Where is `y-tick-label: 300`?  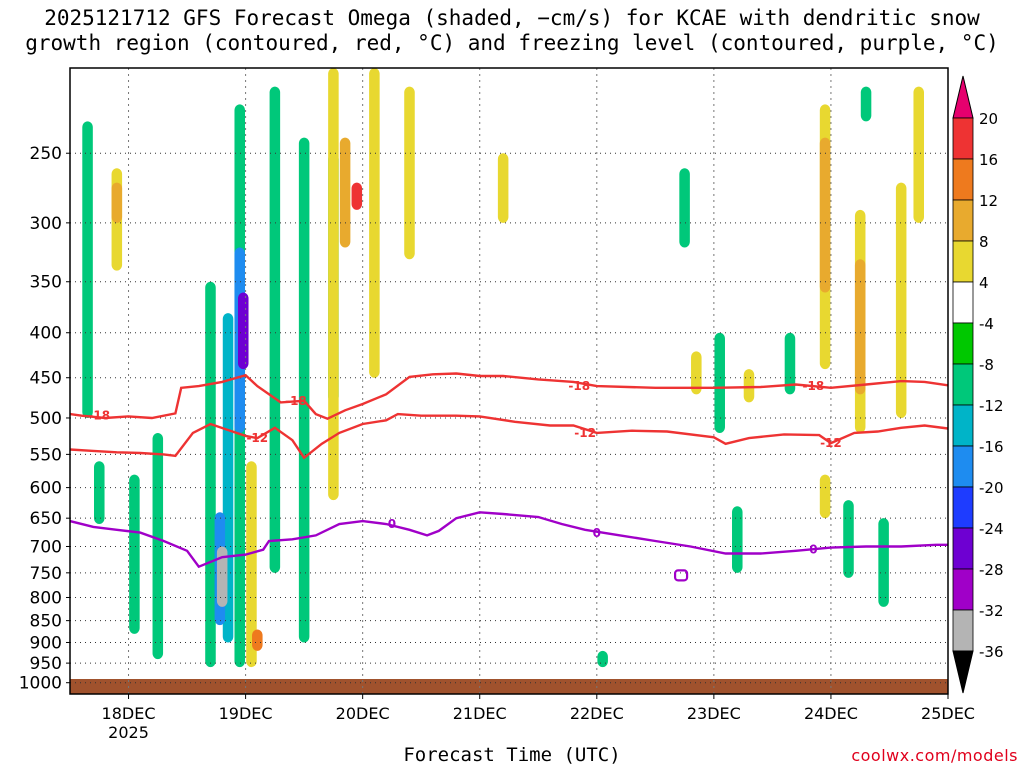
y-tick-label: 300 is located at coordinates (46, 224).